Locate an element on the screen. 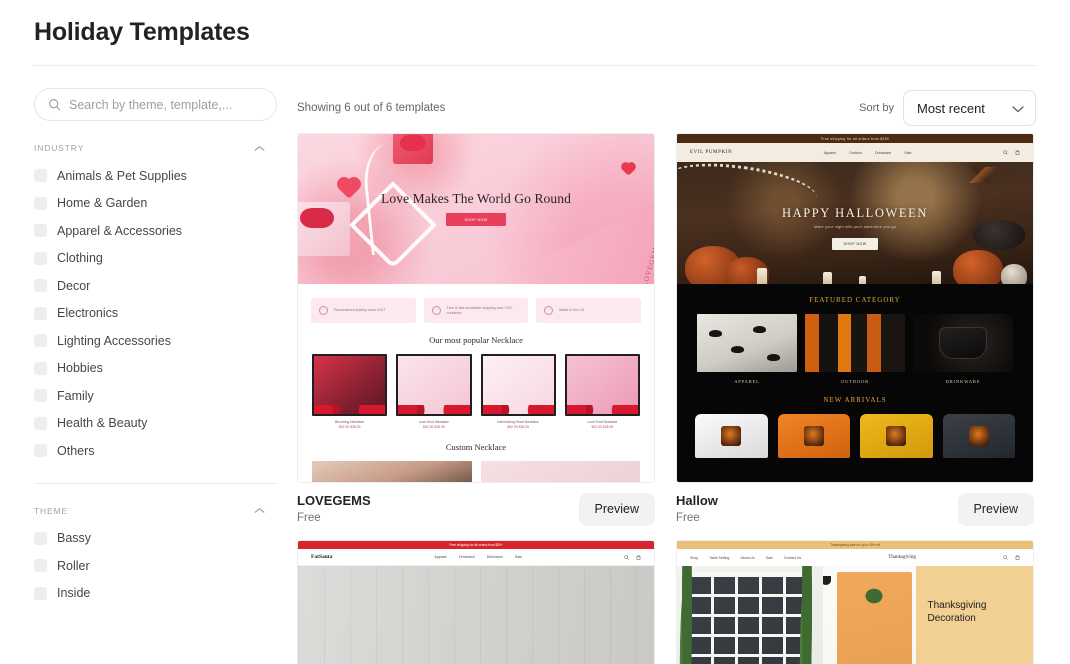 This screenshot has height=664, width=1070. template-name: LOVEGEMS is located at coordinates (334, 500).